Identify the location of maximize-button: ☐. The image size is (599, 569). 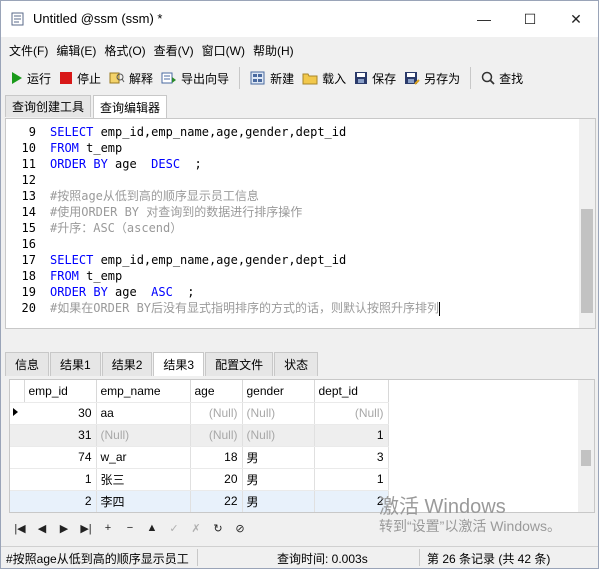
(530, 19).